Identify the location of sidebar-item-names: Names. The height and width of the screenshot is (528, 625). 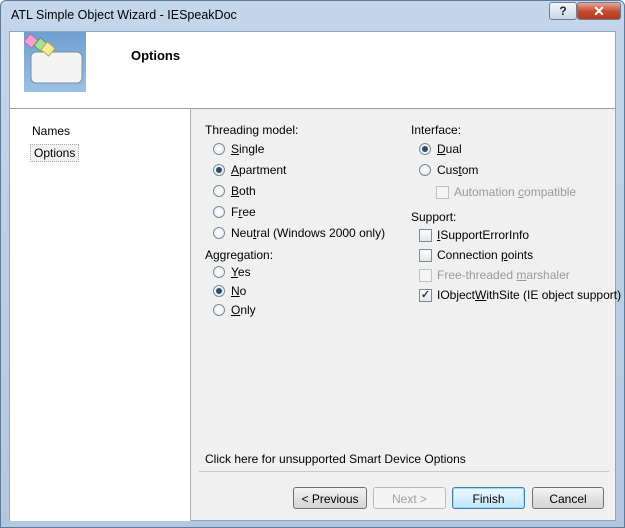
(51, 131).